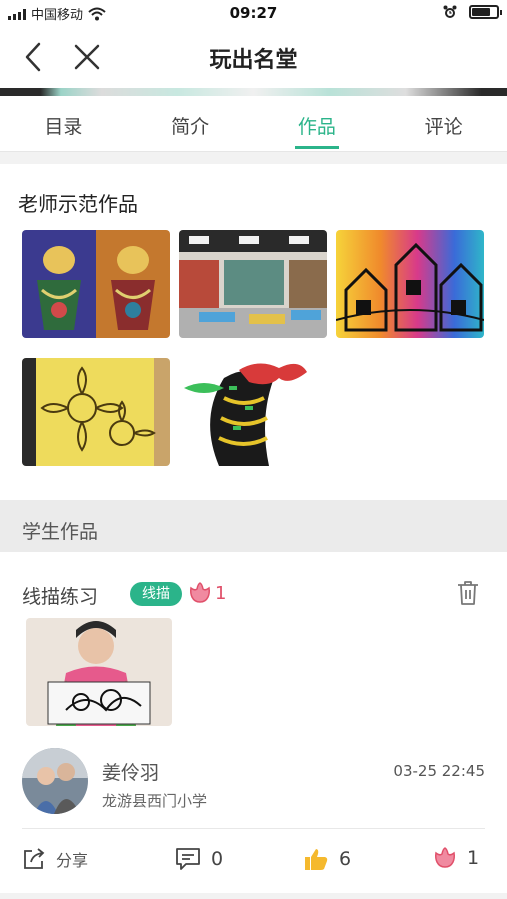 The height and width of the screenshot is (899, 507). I want to click on rooster-image, so click(253, 412).